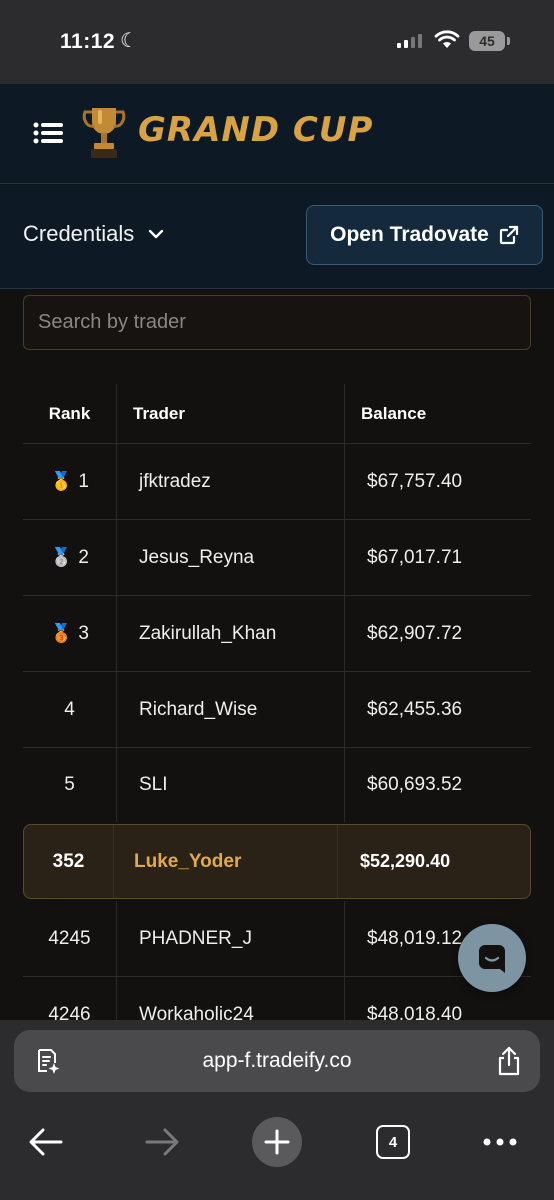 This screenshot has width=554, height=1200. Describe the element at coordinates (415, 481) in the screenshot. I see `balance-cell: $67,757.40` at that location.